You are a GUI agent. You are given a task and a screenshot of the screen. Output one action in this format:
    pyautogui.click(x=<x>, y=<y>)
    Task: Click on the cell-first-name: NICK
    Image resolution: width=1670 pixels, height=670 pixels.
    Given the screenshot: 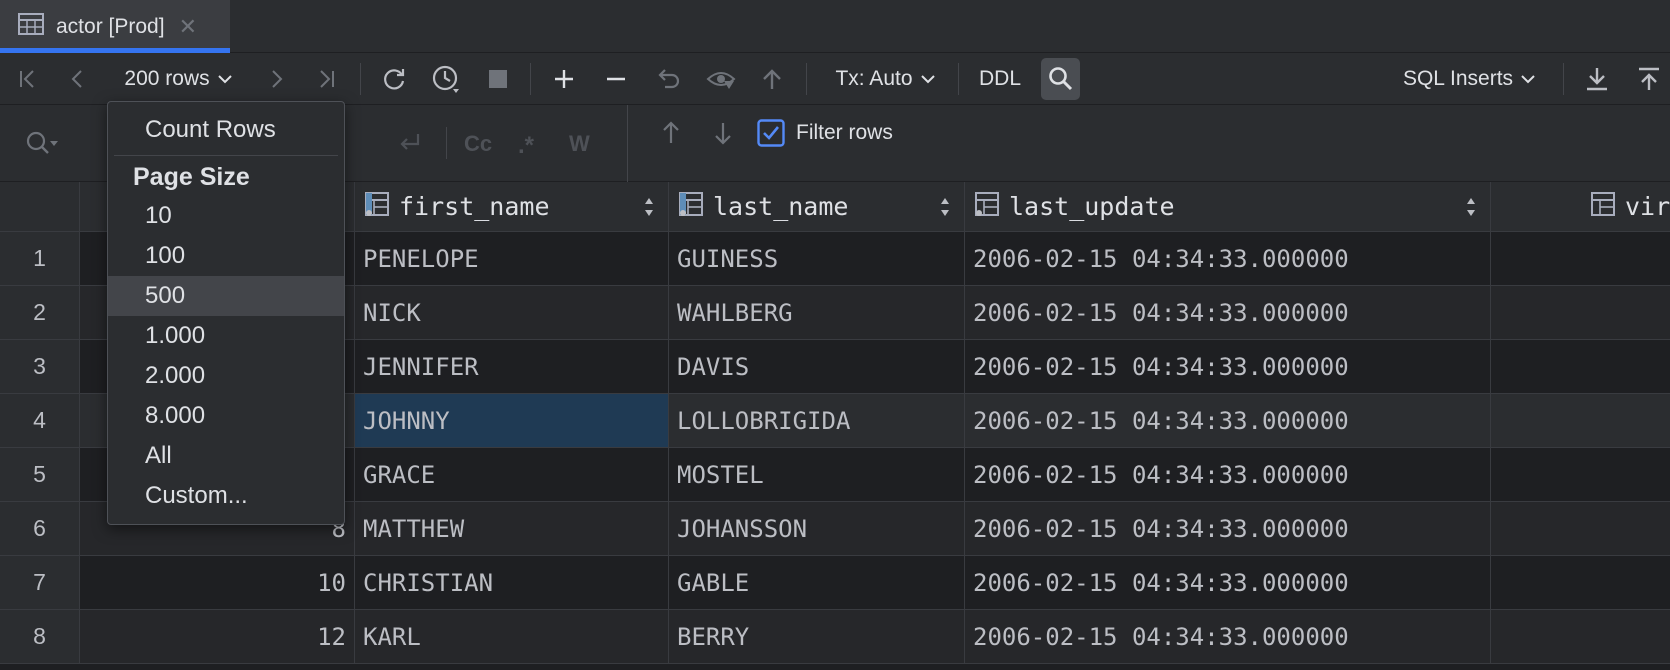 What is the action you would take?
    pyautogui.click(x=512, y=312)
    